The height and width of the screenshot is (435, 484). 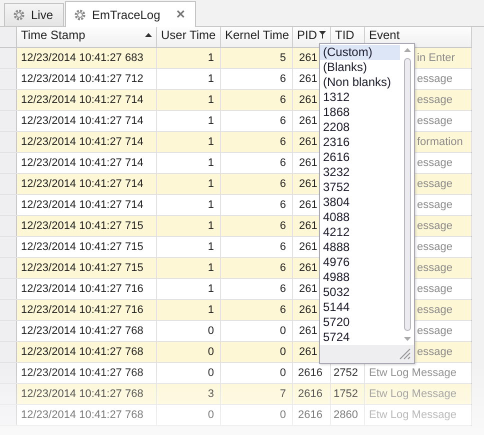 What do you see at coordinates (257, 37) in the screenshot?
I see `column-header: Kernel Time` at bounding box center [257, 37].